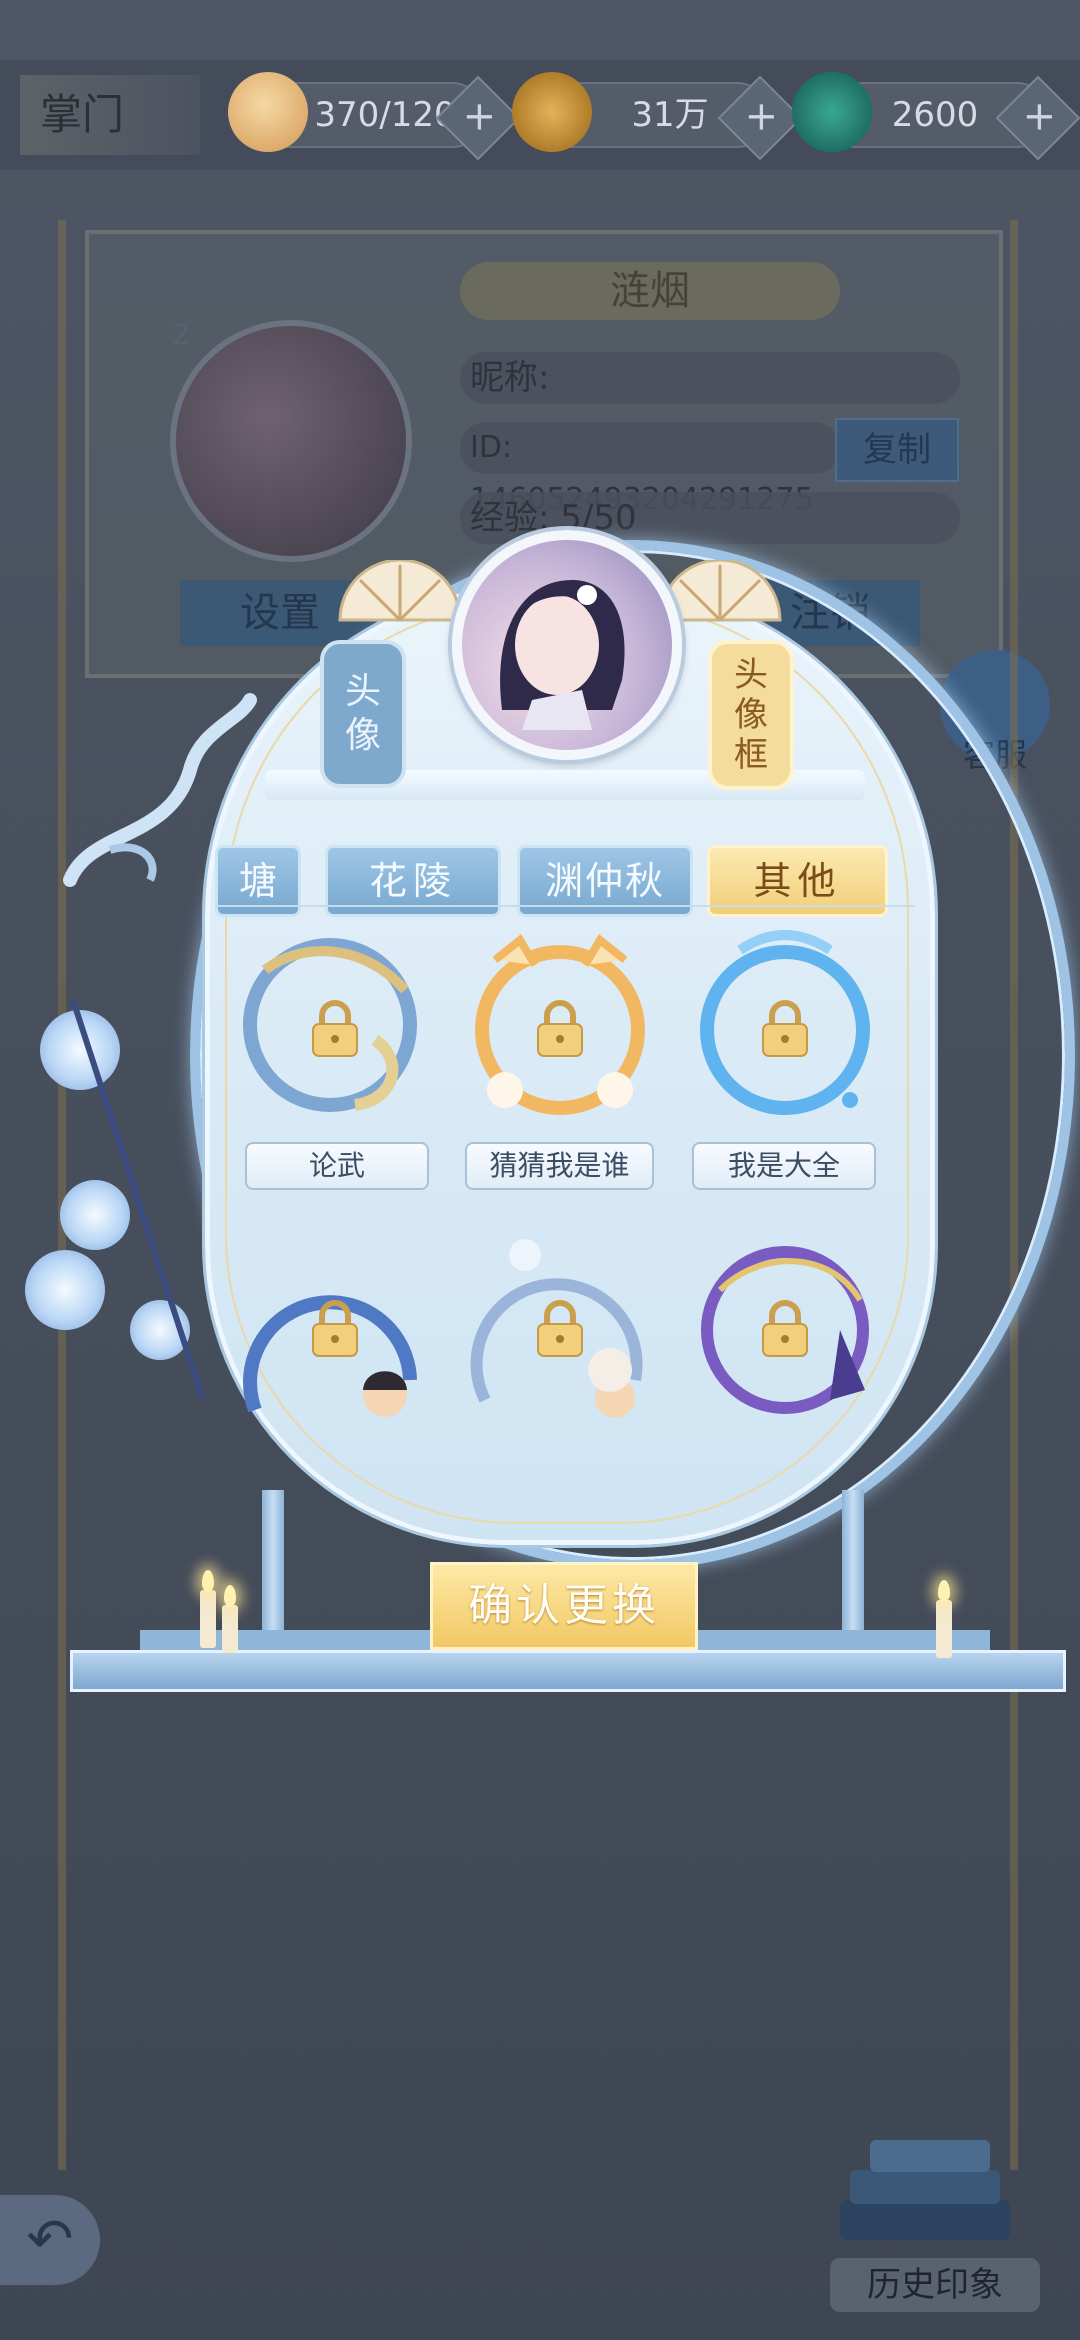  I want to click on current-avatar-preview, so click(567, 645).